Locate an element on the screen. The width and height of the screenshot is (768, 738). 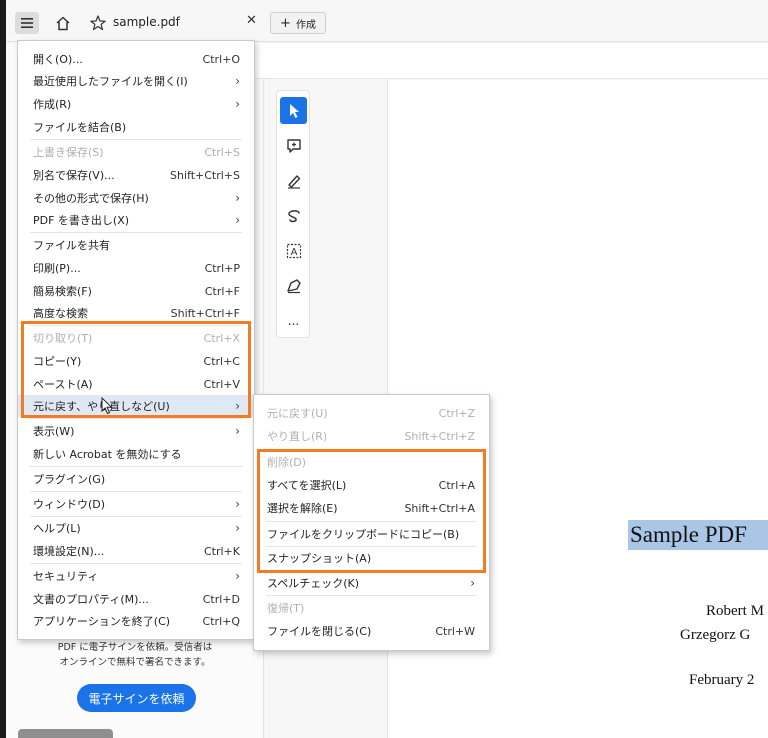
home-icon is located at coordinates (63, 23).